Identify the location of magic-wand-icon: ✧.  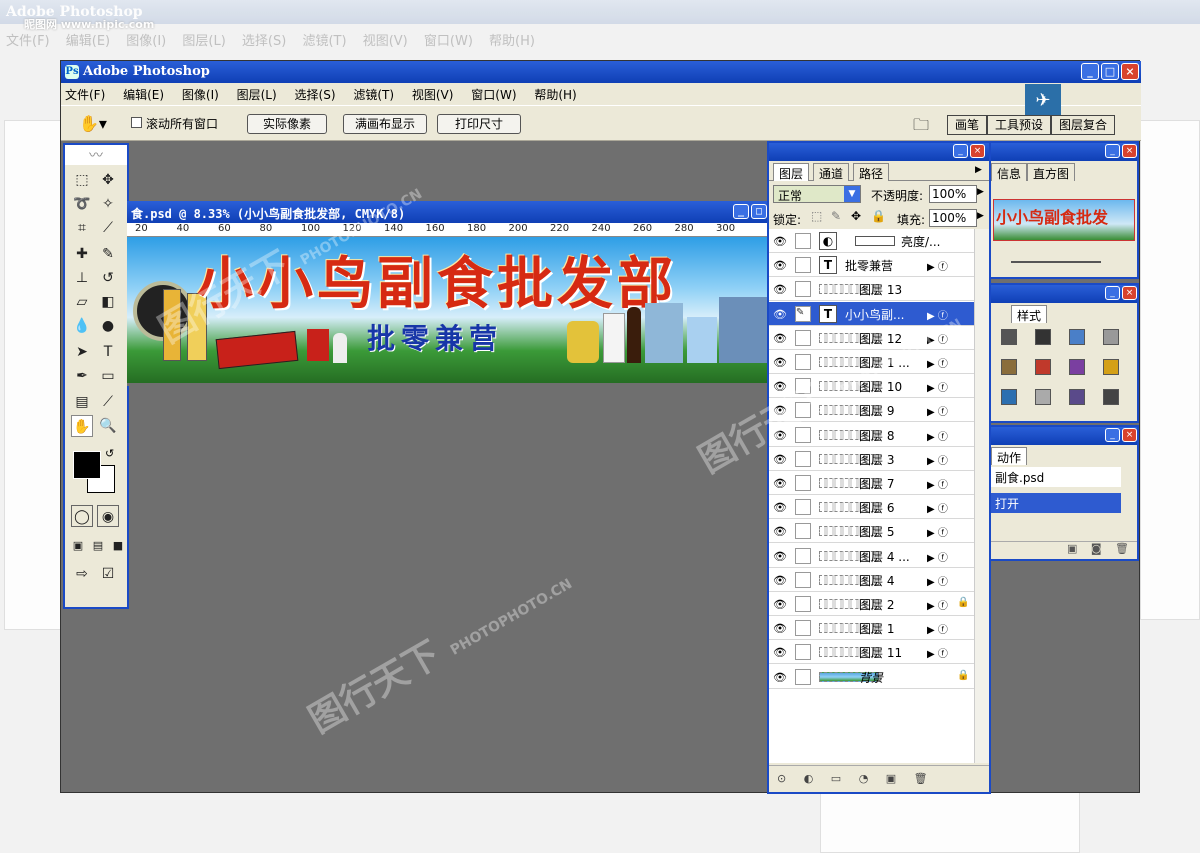
(108, 204).